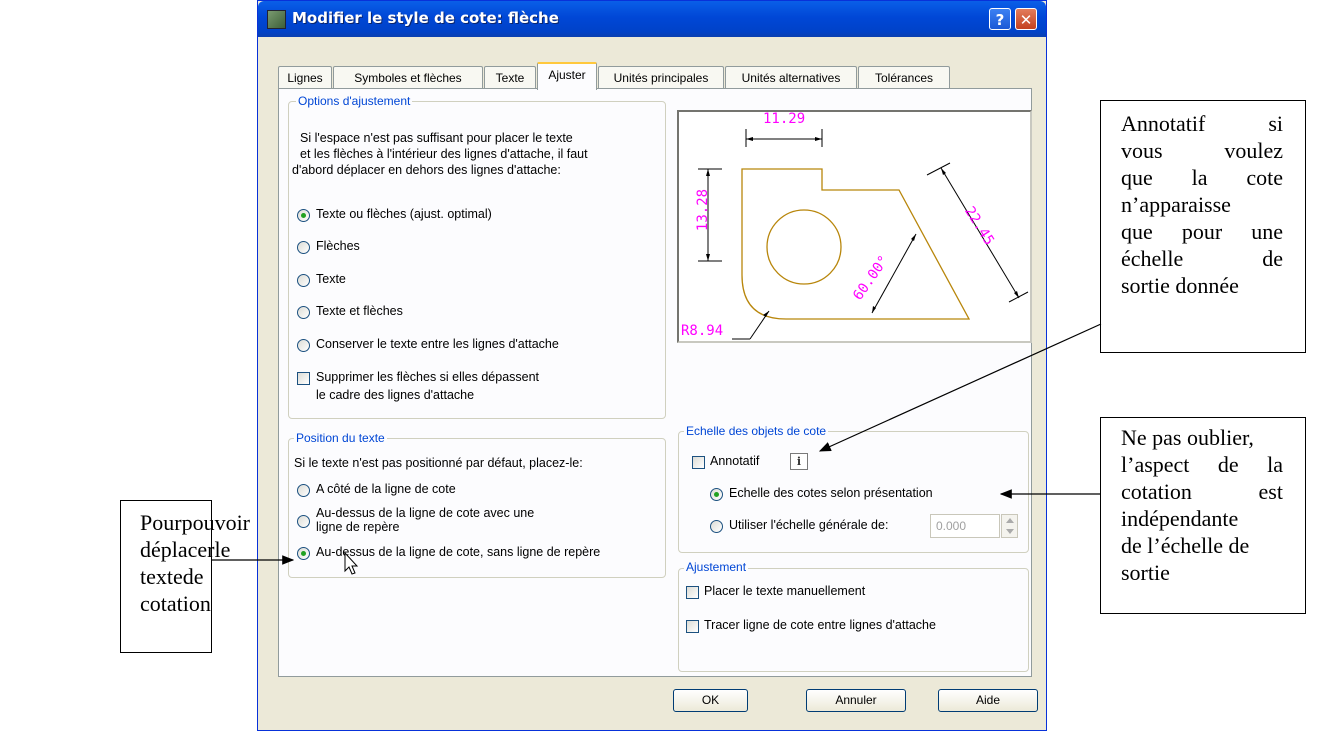  Describe the element at coordinates (567, 76) in the screenshot. I see `tab-ajuster: Ajuster` at that location.